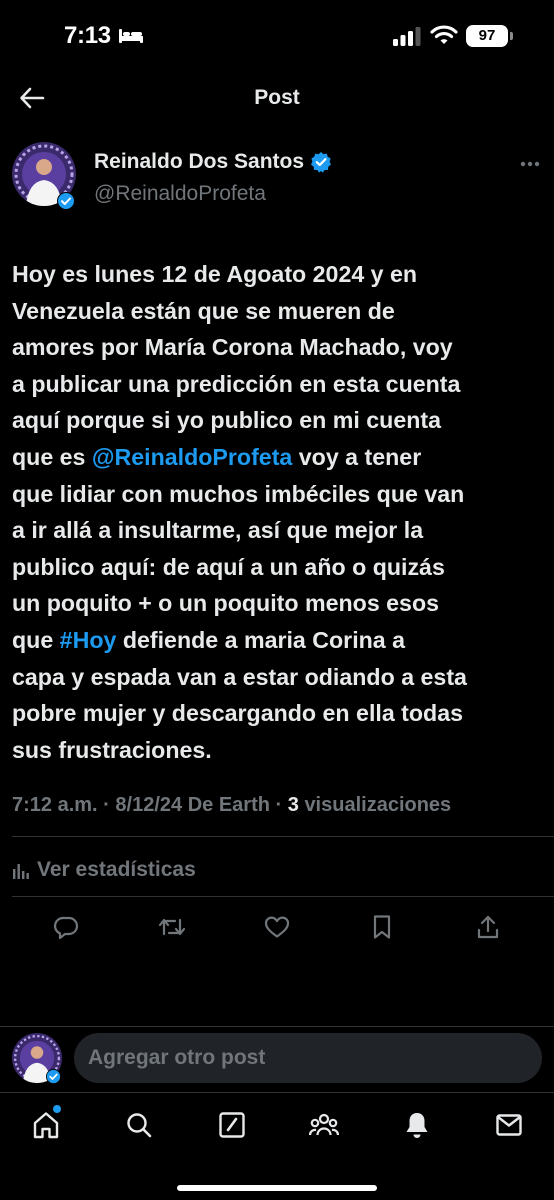  I want to click on notifications-icon, so click(417, 1125).